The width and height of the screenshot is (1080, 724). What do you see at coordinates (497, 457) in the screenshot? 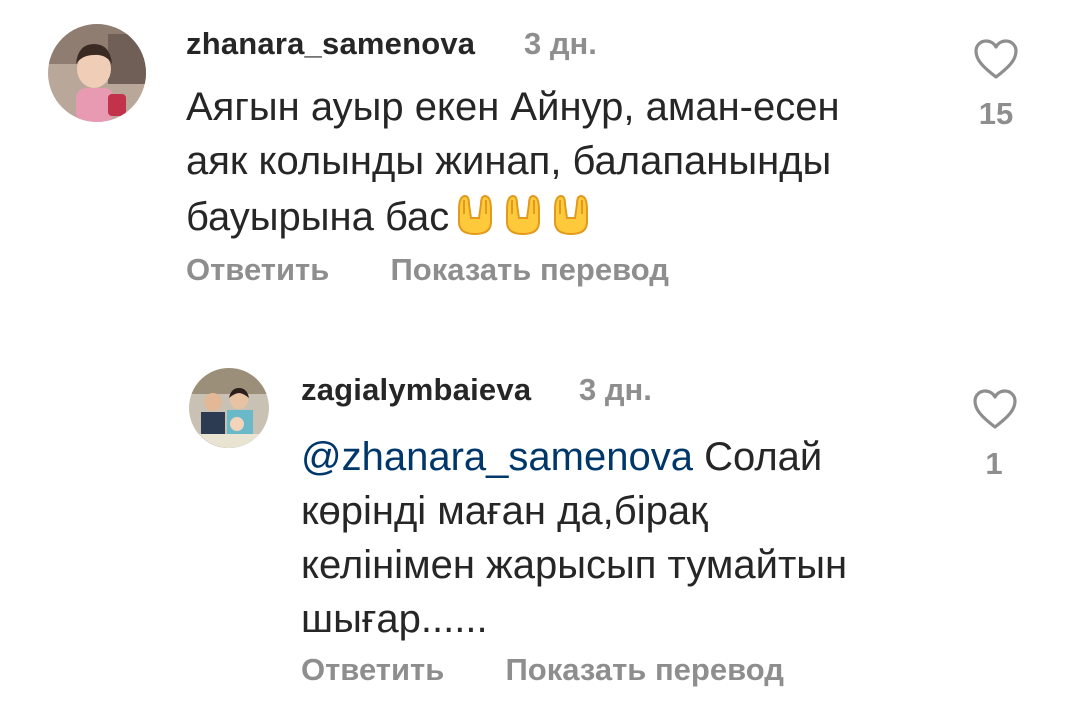
I see `mention-link: @zhanara_samenova` at bounding box center [497, 457].